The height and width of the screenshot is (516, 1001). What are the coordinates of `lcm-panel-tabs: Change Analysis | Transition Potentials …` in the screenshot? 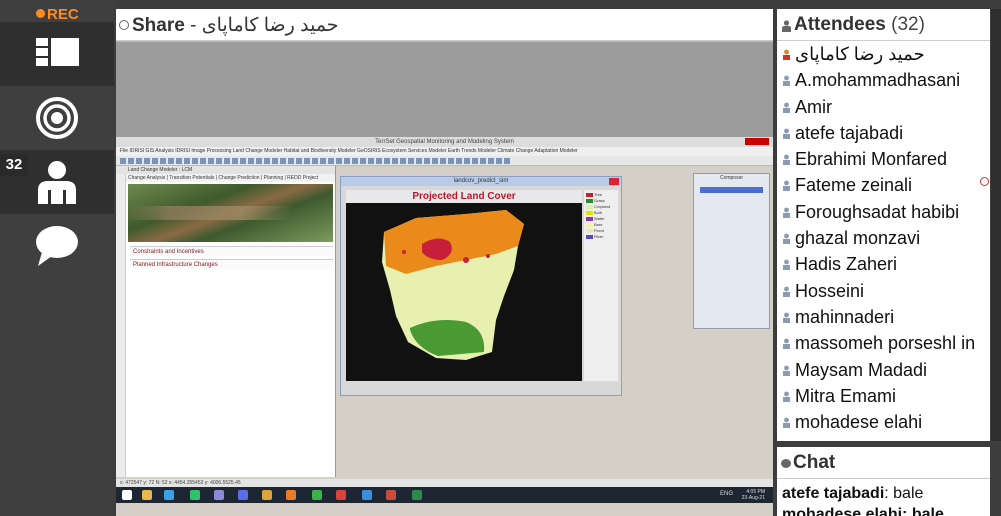 It's located at (225, 178).